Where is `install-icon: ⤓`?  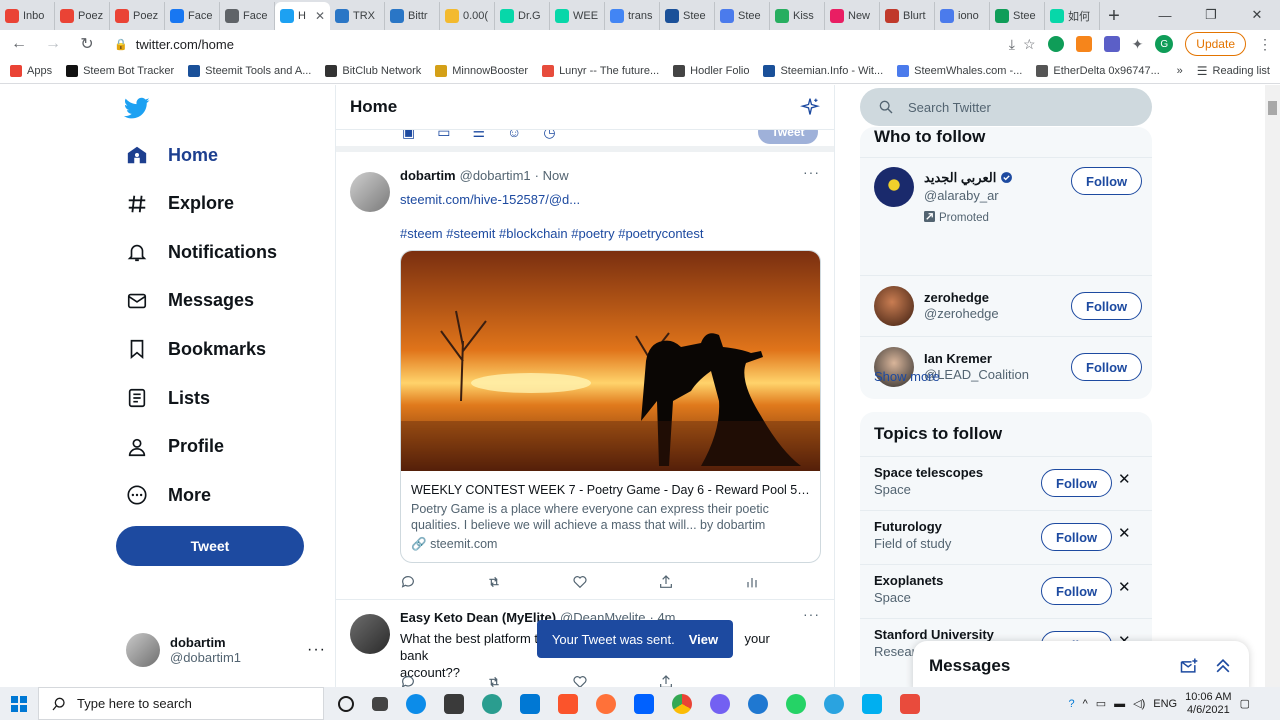
install-icon: ⤓ is located at coordinates (1012, 44).